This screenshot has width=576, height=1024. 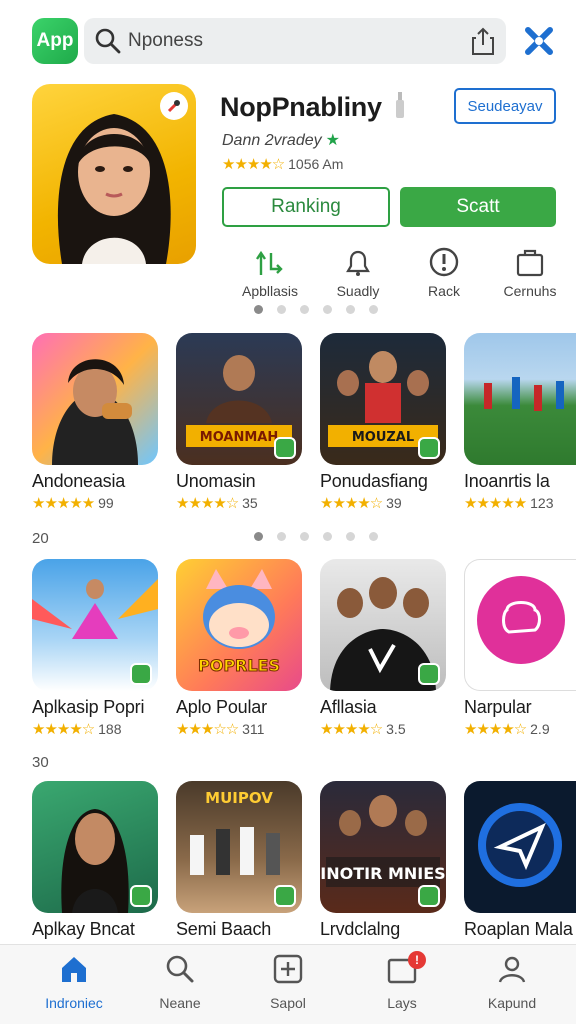 I want to click on app-name: Narpular, so click(x=498, y=707).